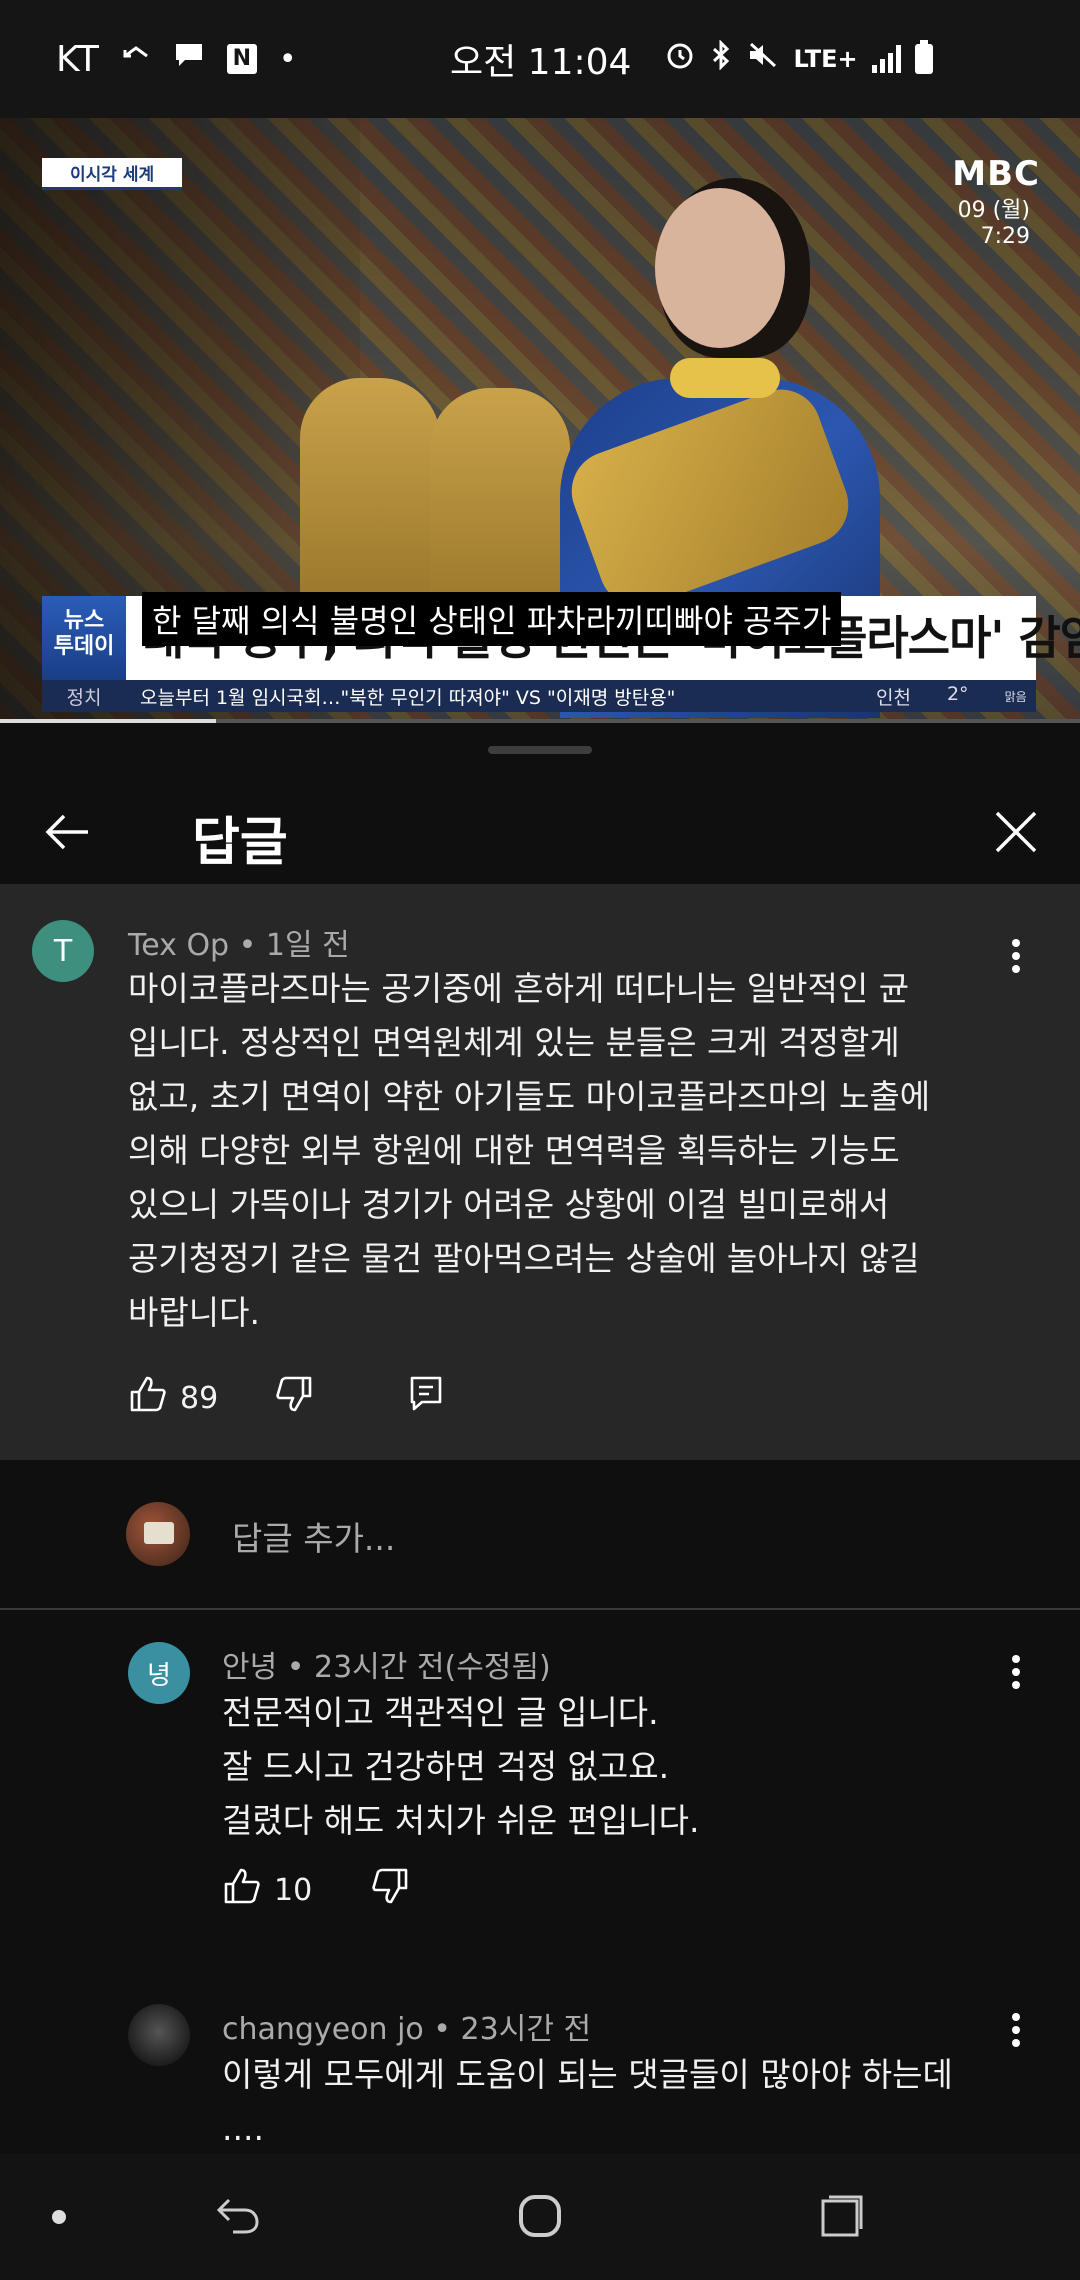 The height and width of the screenshot is (2280, 1080). Describe the element at coordinates (886, 59) in the screenshot. I see `signal-icon` at that location.